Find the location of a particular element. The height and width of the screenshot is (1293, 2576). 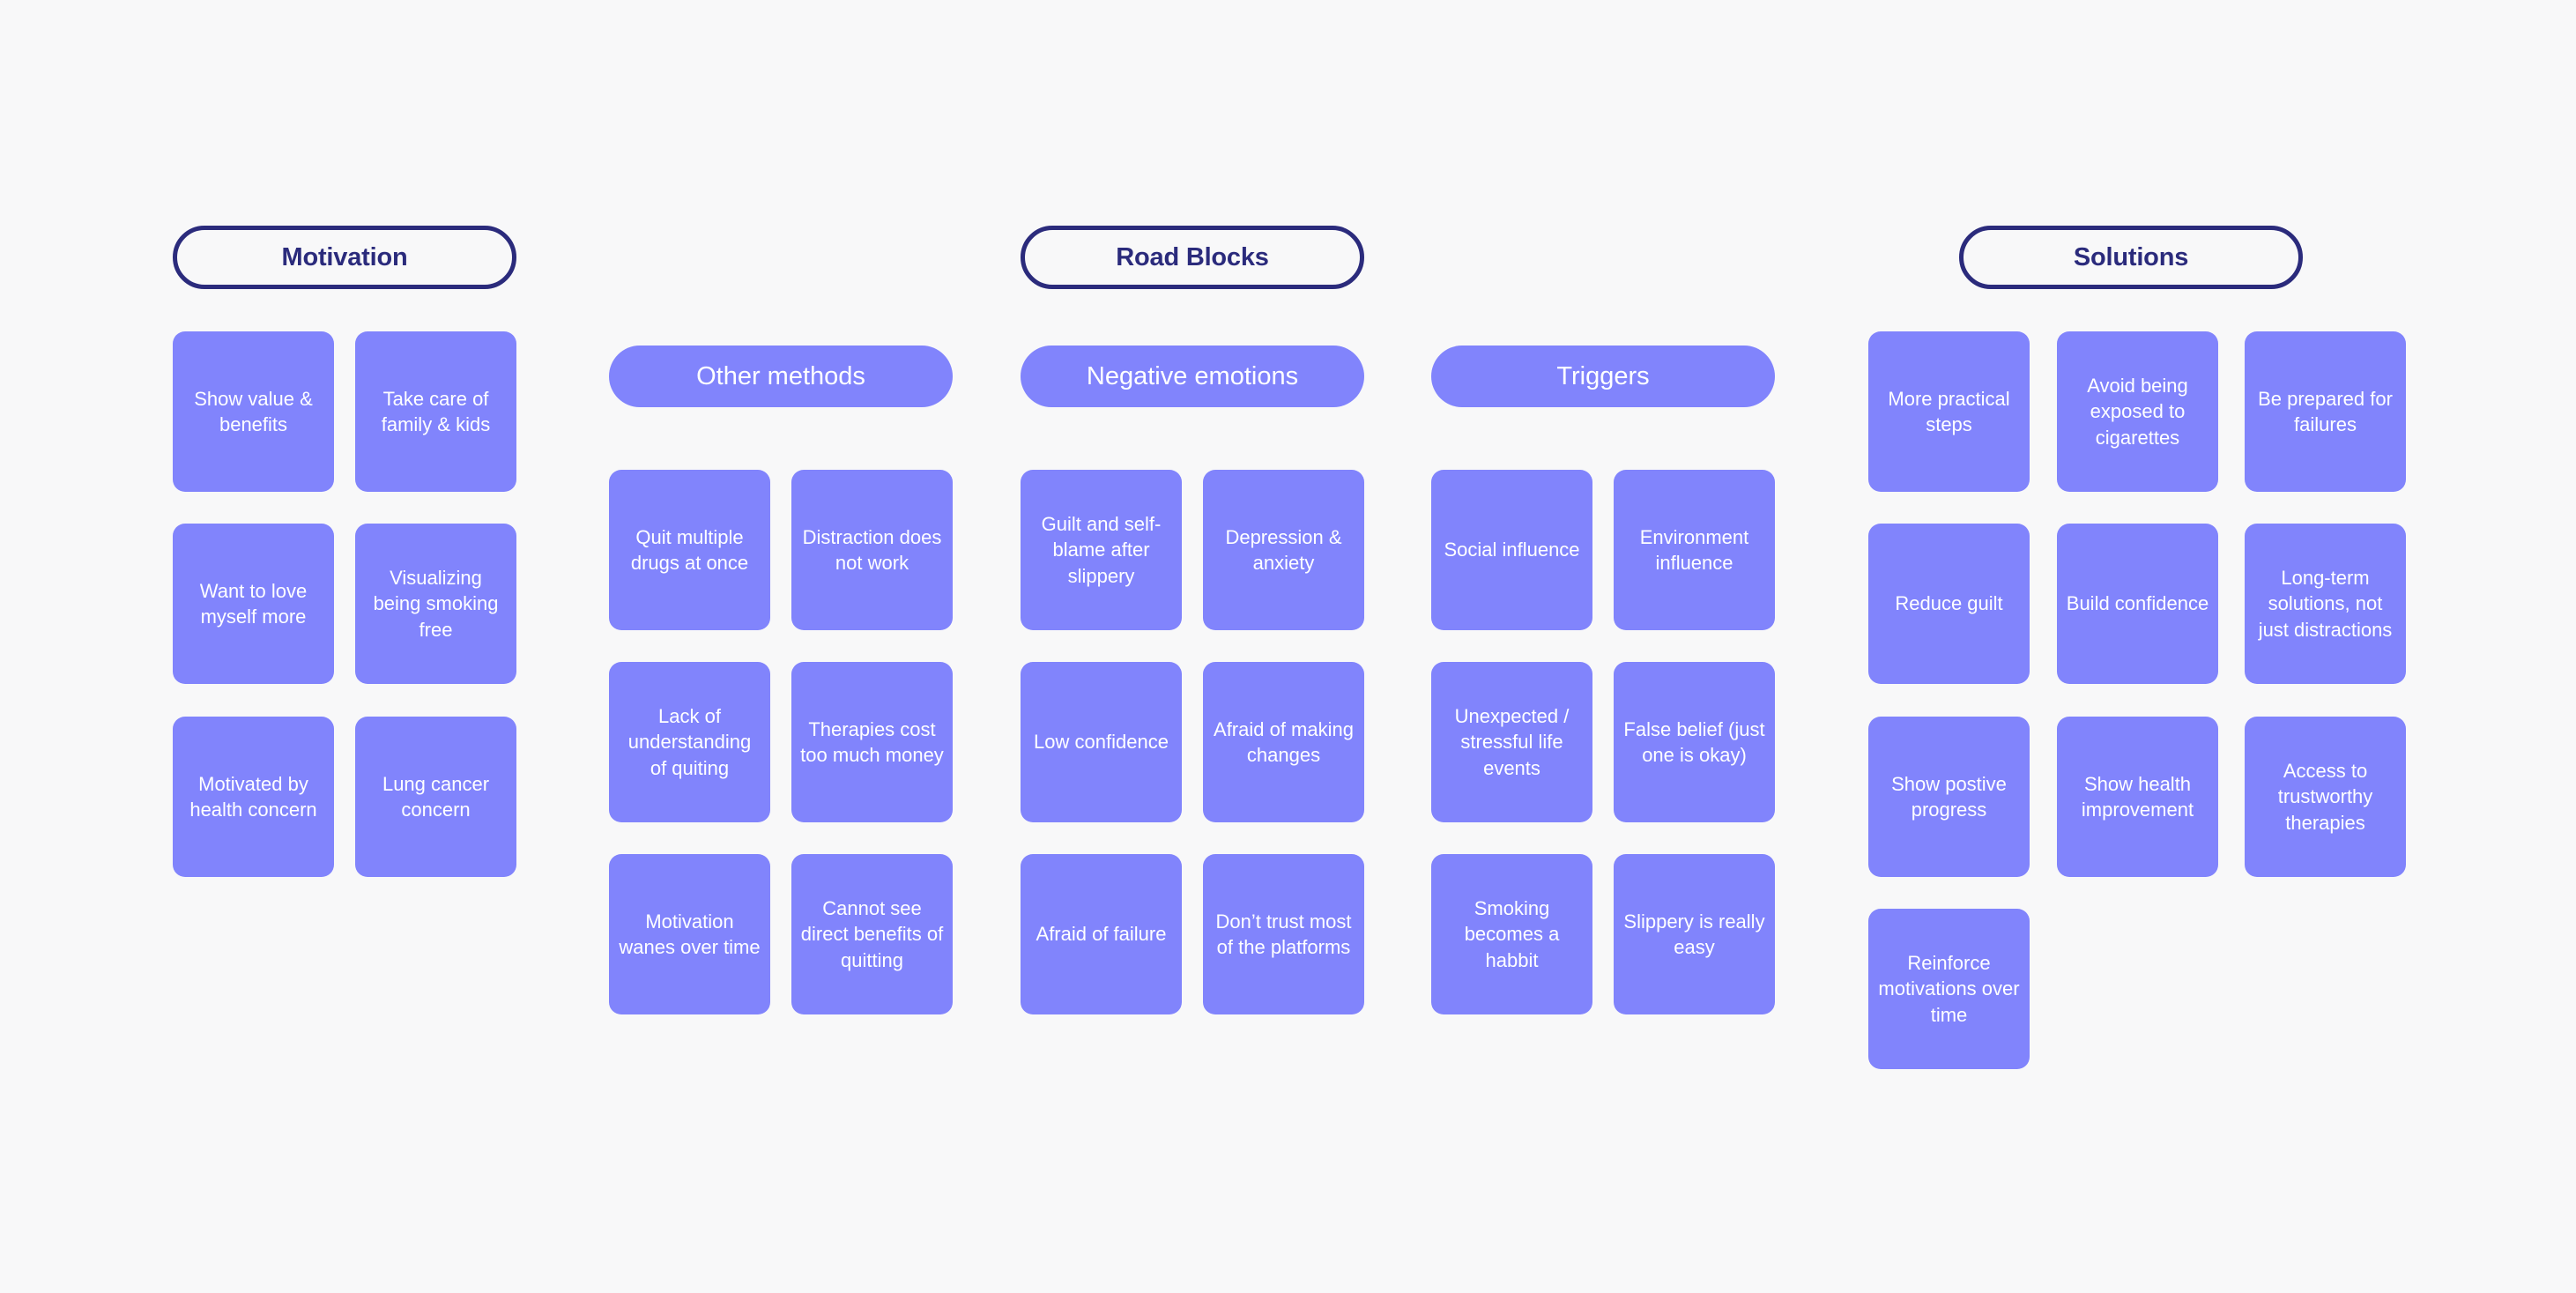

sticky-card: Show health improvement is located at coordinates (2137, 797).